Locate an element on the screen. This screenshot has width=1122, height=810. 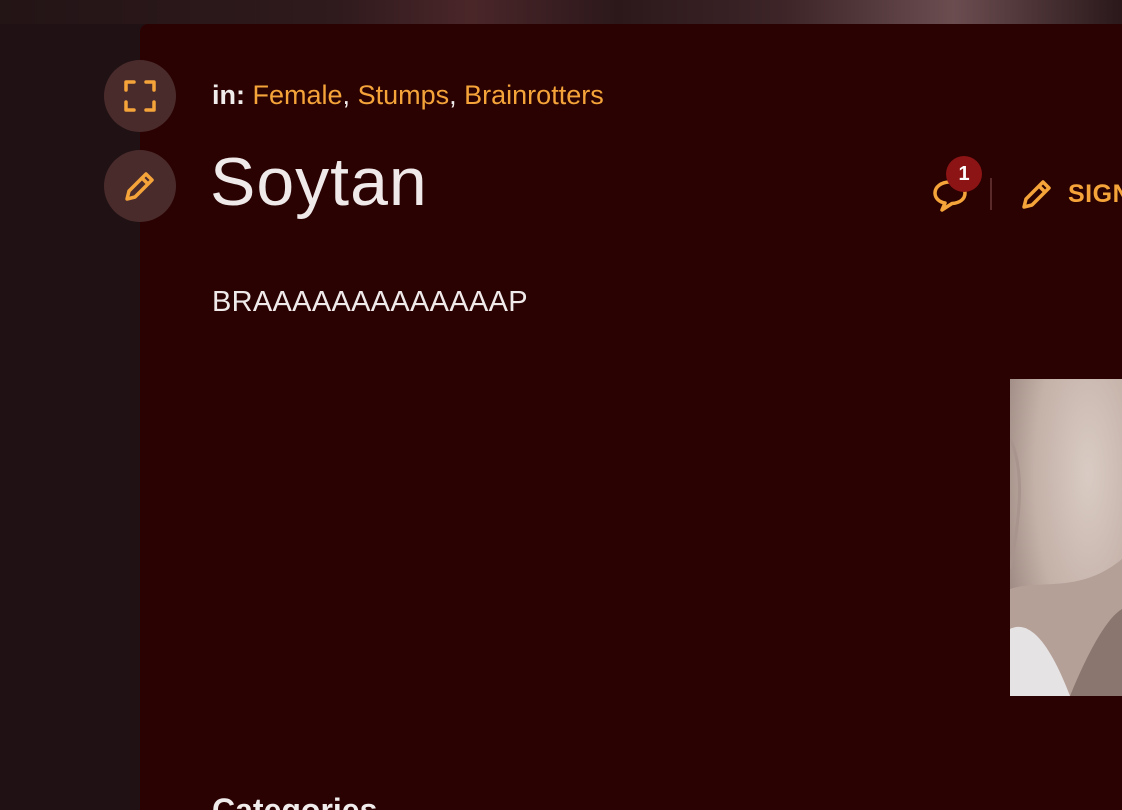
header-banner-image is located at coordinates (561, 12).